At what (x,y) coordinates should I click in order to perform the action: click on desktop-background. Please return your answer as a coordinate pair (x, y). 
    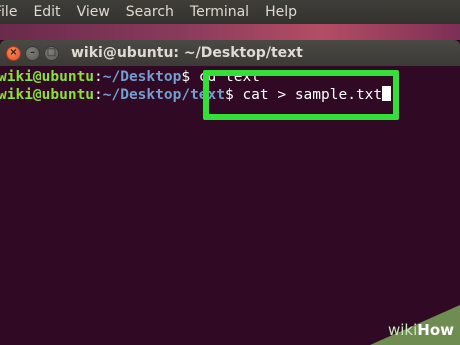
    Looking at the image, I should click on (230, 32).